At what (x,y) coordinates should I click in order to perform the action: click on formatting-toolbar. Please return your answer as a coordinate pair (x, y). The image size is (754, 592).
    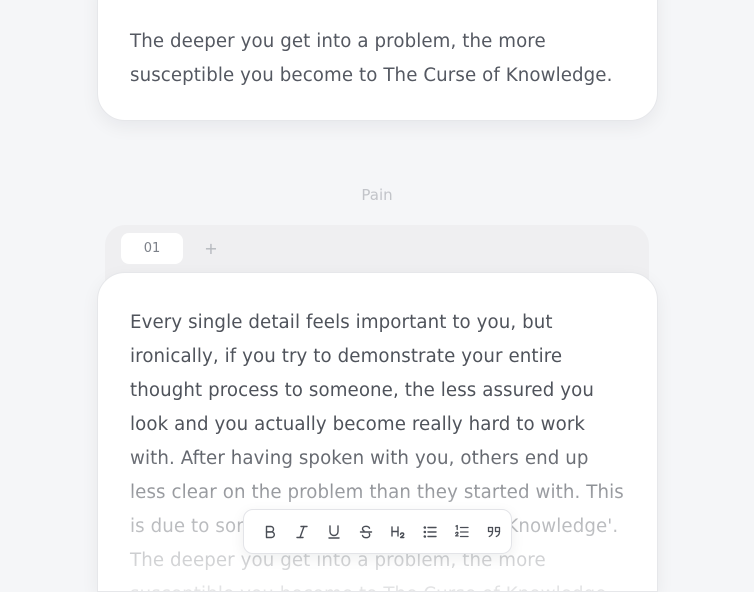
    Looking at the image, I should click on (377, 531).